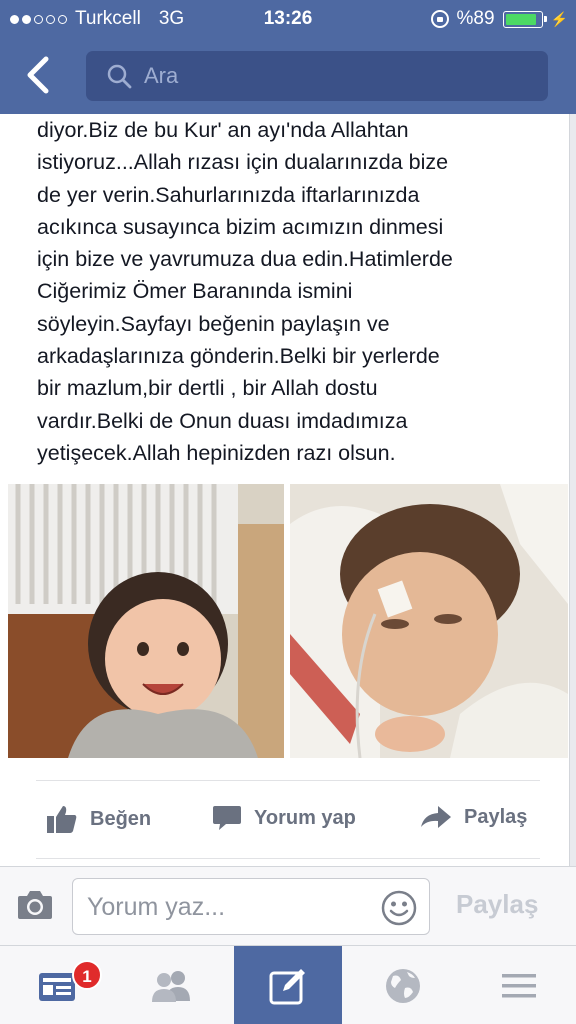  What do you see at coordinates (520, 19) in the screenshot?
I see `battery-level` at bounding box center [520, 19].